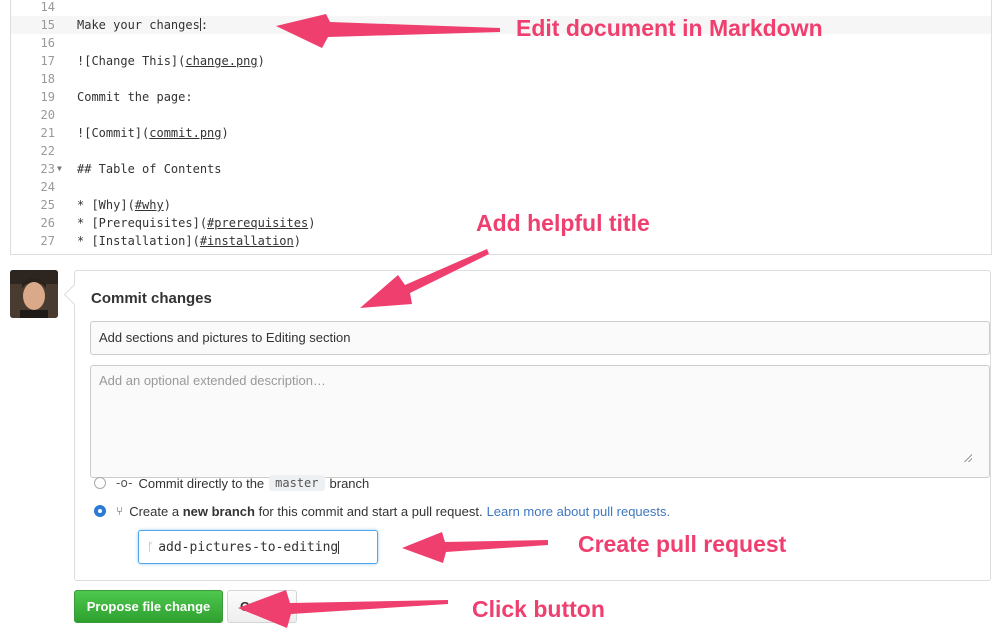 This screenshot has width=1005, height=642. I want to click on learn-more-link: Learn more about pull requests., so click(579, 511).